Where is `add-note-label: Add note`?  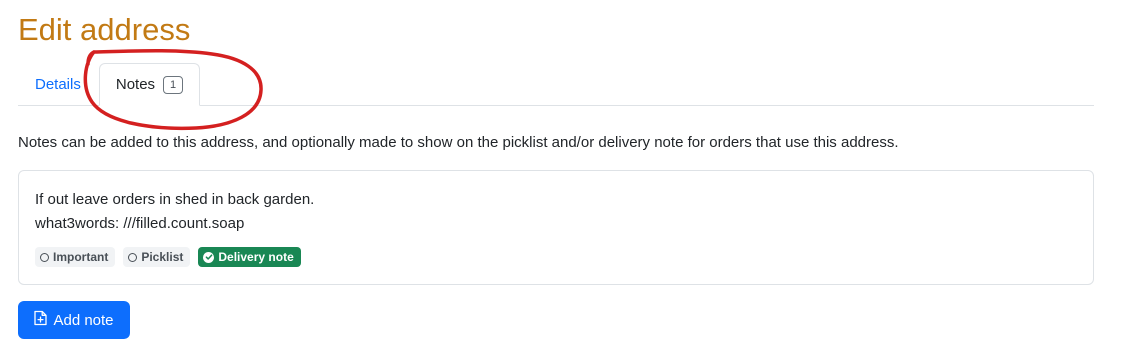 add-note-label: Add note is located at coordinates (83, 320).